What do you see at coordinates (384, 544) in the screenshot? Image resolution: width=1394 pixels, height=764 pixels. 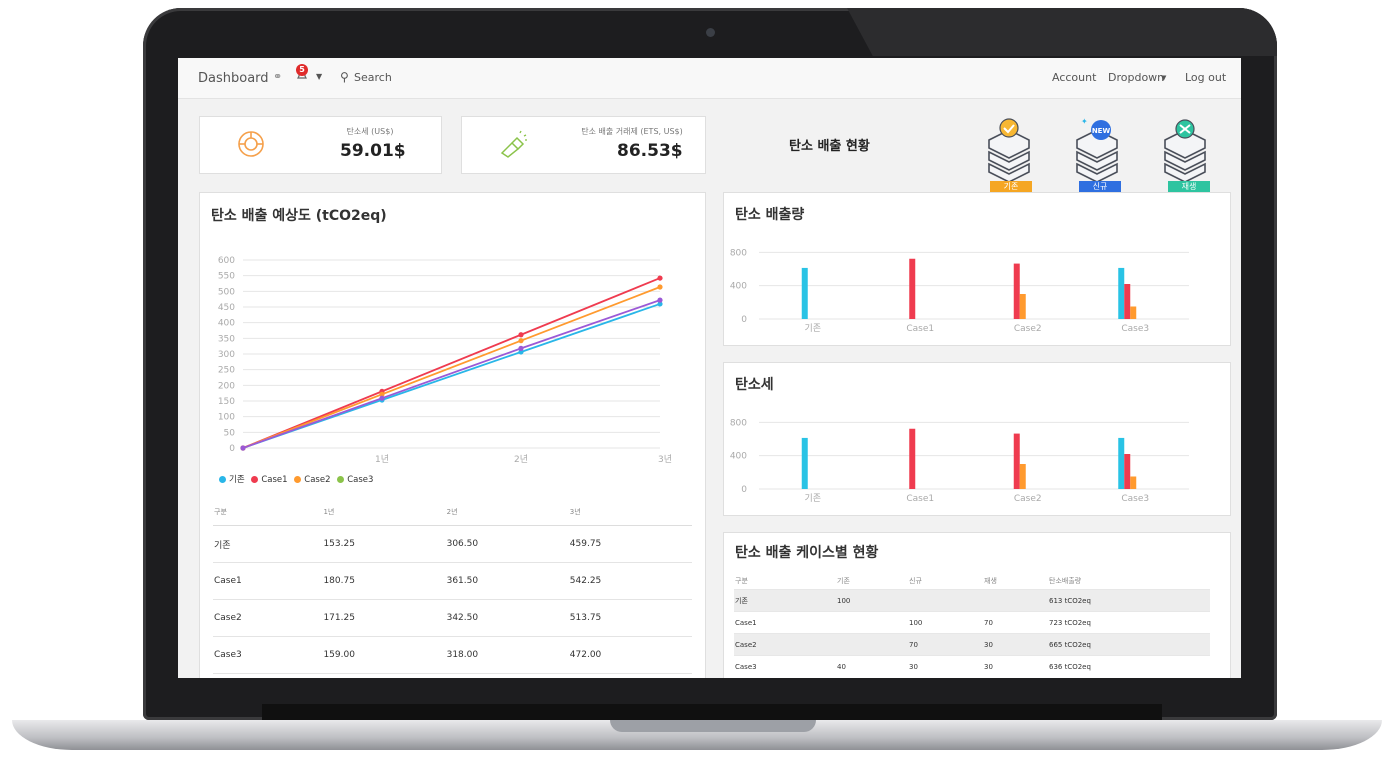 I see `table-cell: 153.25` at bounding box center [384, 544].